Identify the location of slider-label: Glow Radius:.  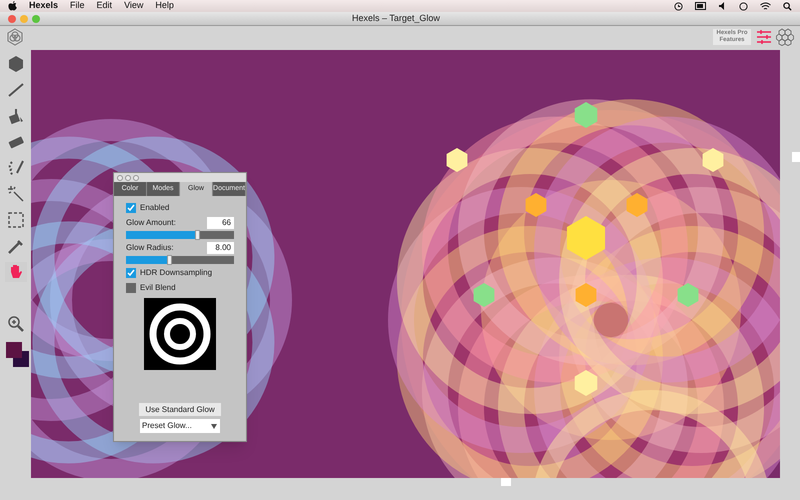
(150, 248).